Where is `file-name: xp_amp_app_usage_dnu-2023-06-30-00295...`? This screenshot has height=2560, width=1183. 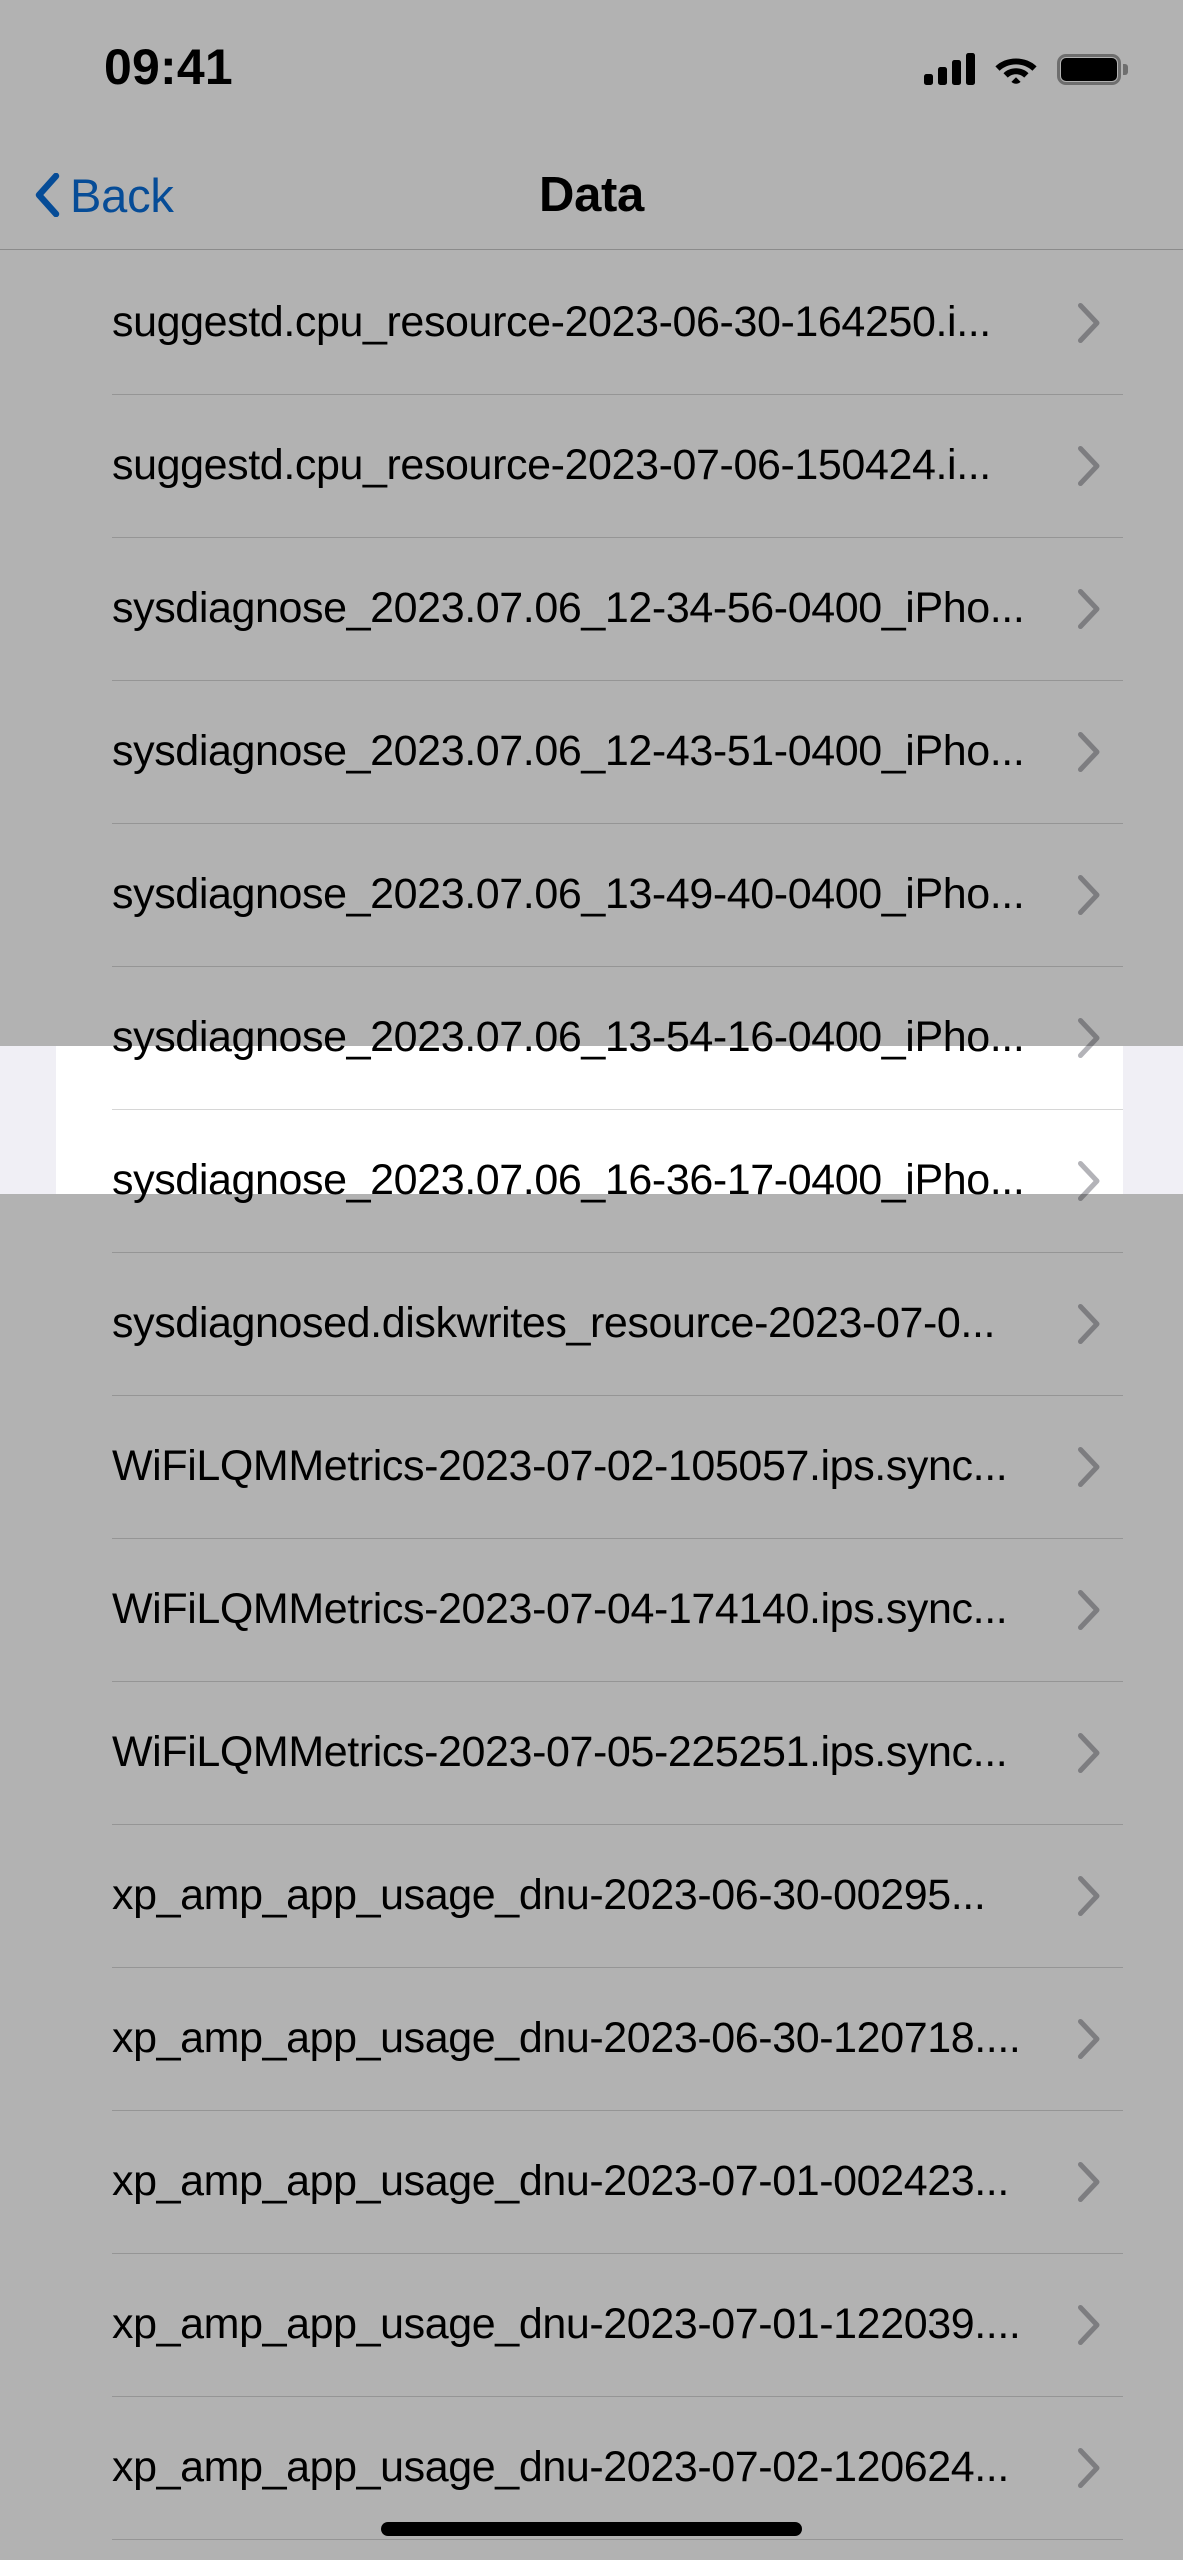
file-name: xp_amp_app_usage_dnu-2023-06-30-00295... is located at coordinates (549, 1895).